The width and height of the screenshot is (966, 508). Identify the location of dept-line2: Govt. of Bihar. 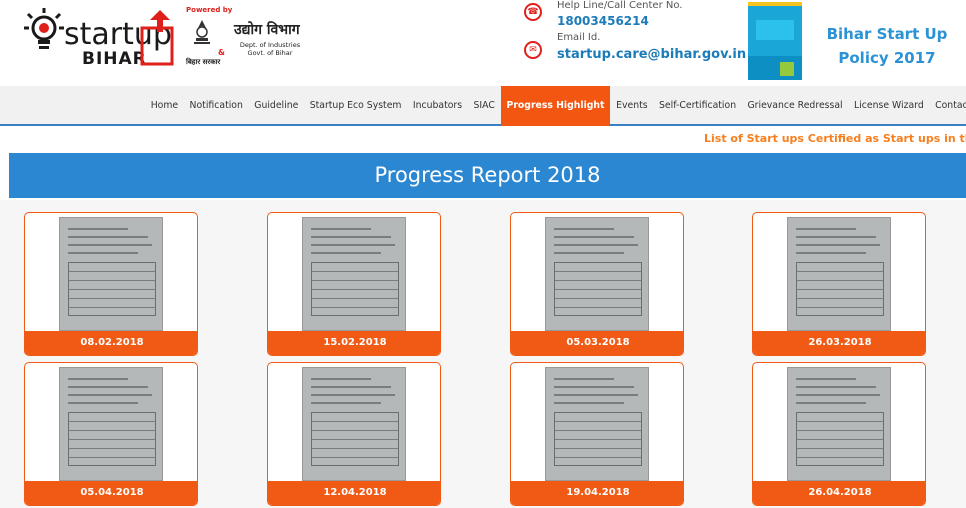
(270, 53).